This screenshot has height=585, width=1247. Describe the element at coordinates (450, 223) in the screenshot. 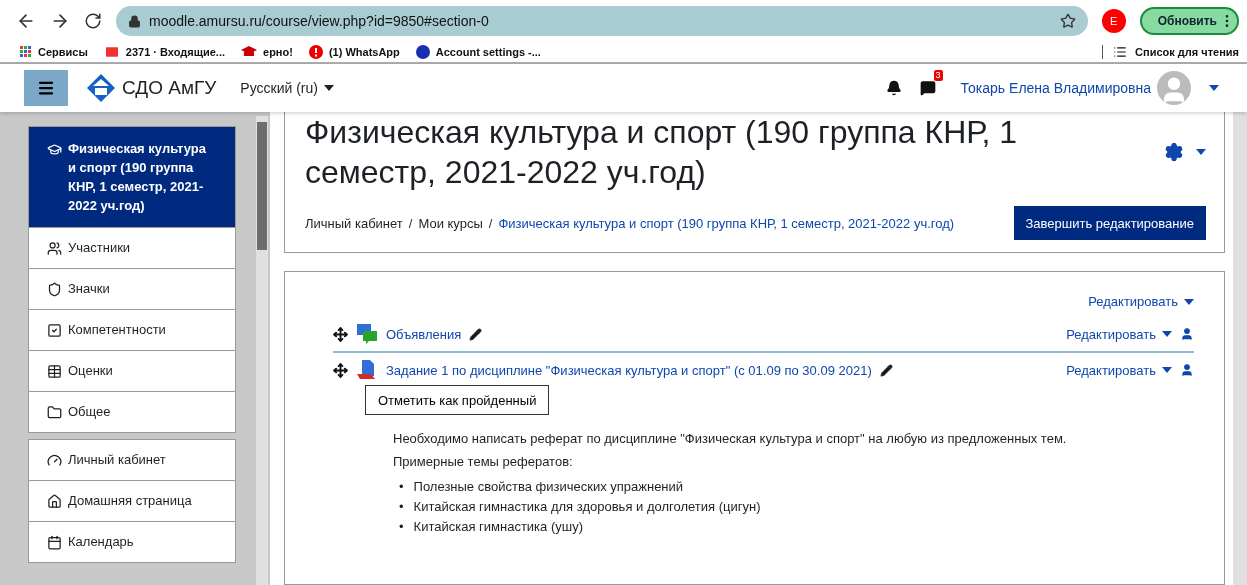

I see `breadcrumb-link: Мои курсы` at that location.